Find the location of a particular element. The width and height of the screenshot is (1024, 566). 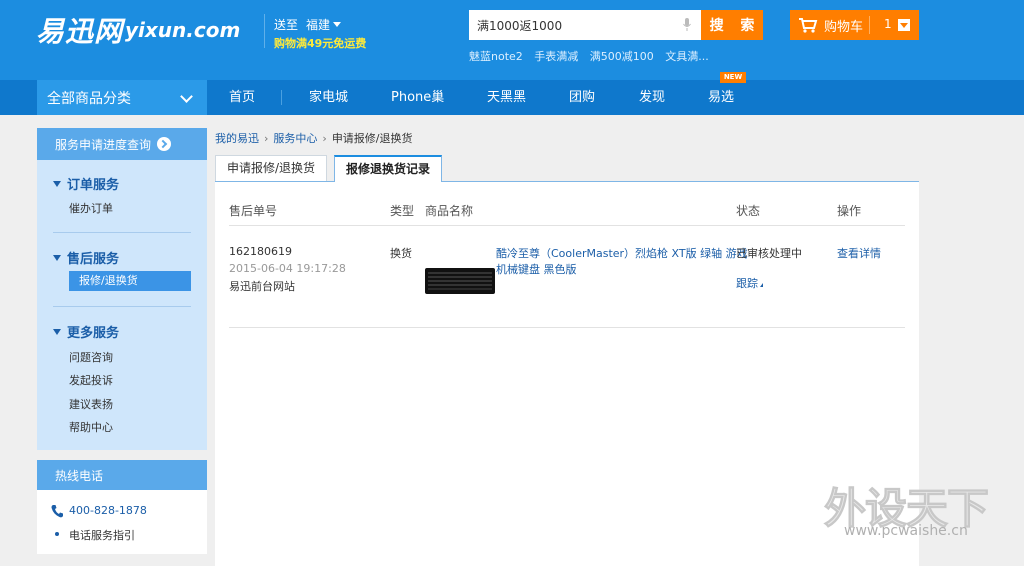

service-progress-label: 服务申请进度查询 is located at coordinates (103, 144).